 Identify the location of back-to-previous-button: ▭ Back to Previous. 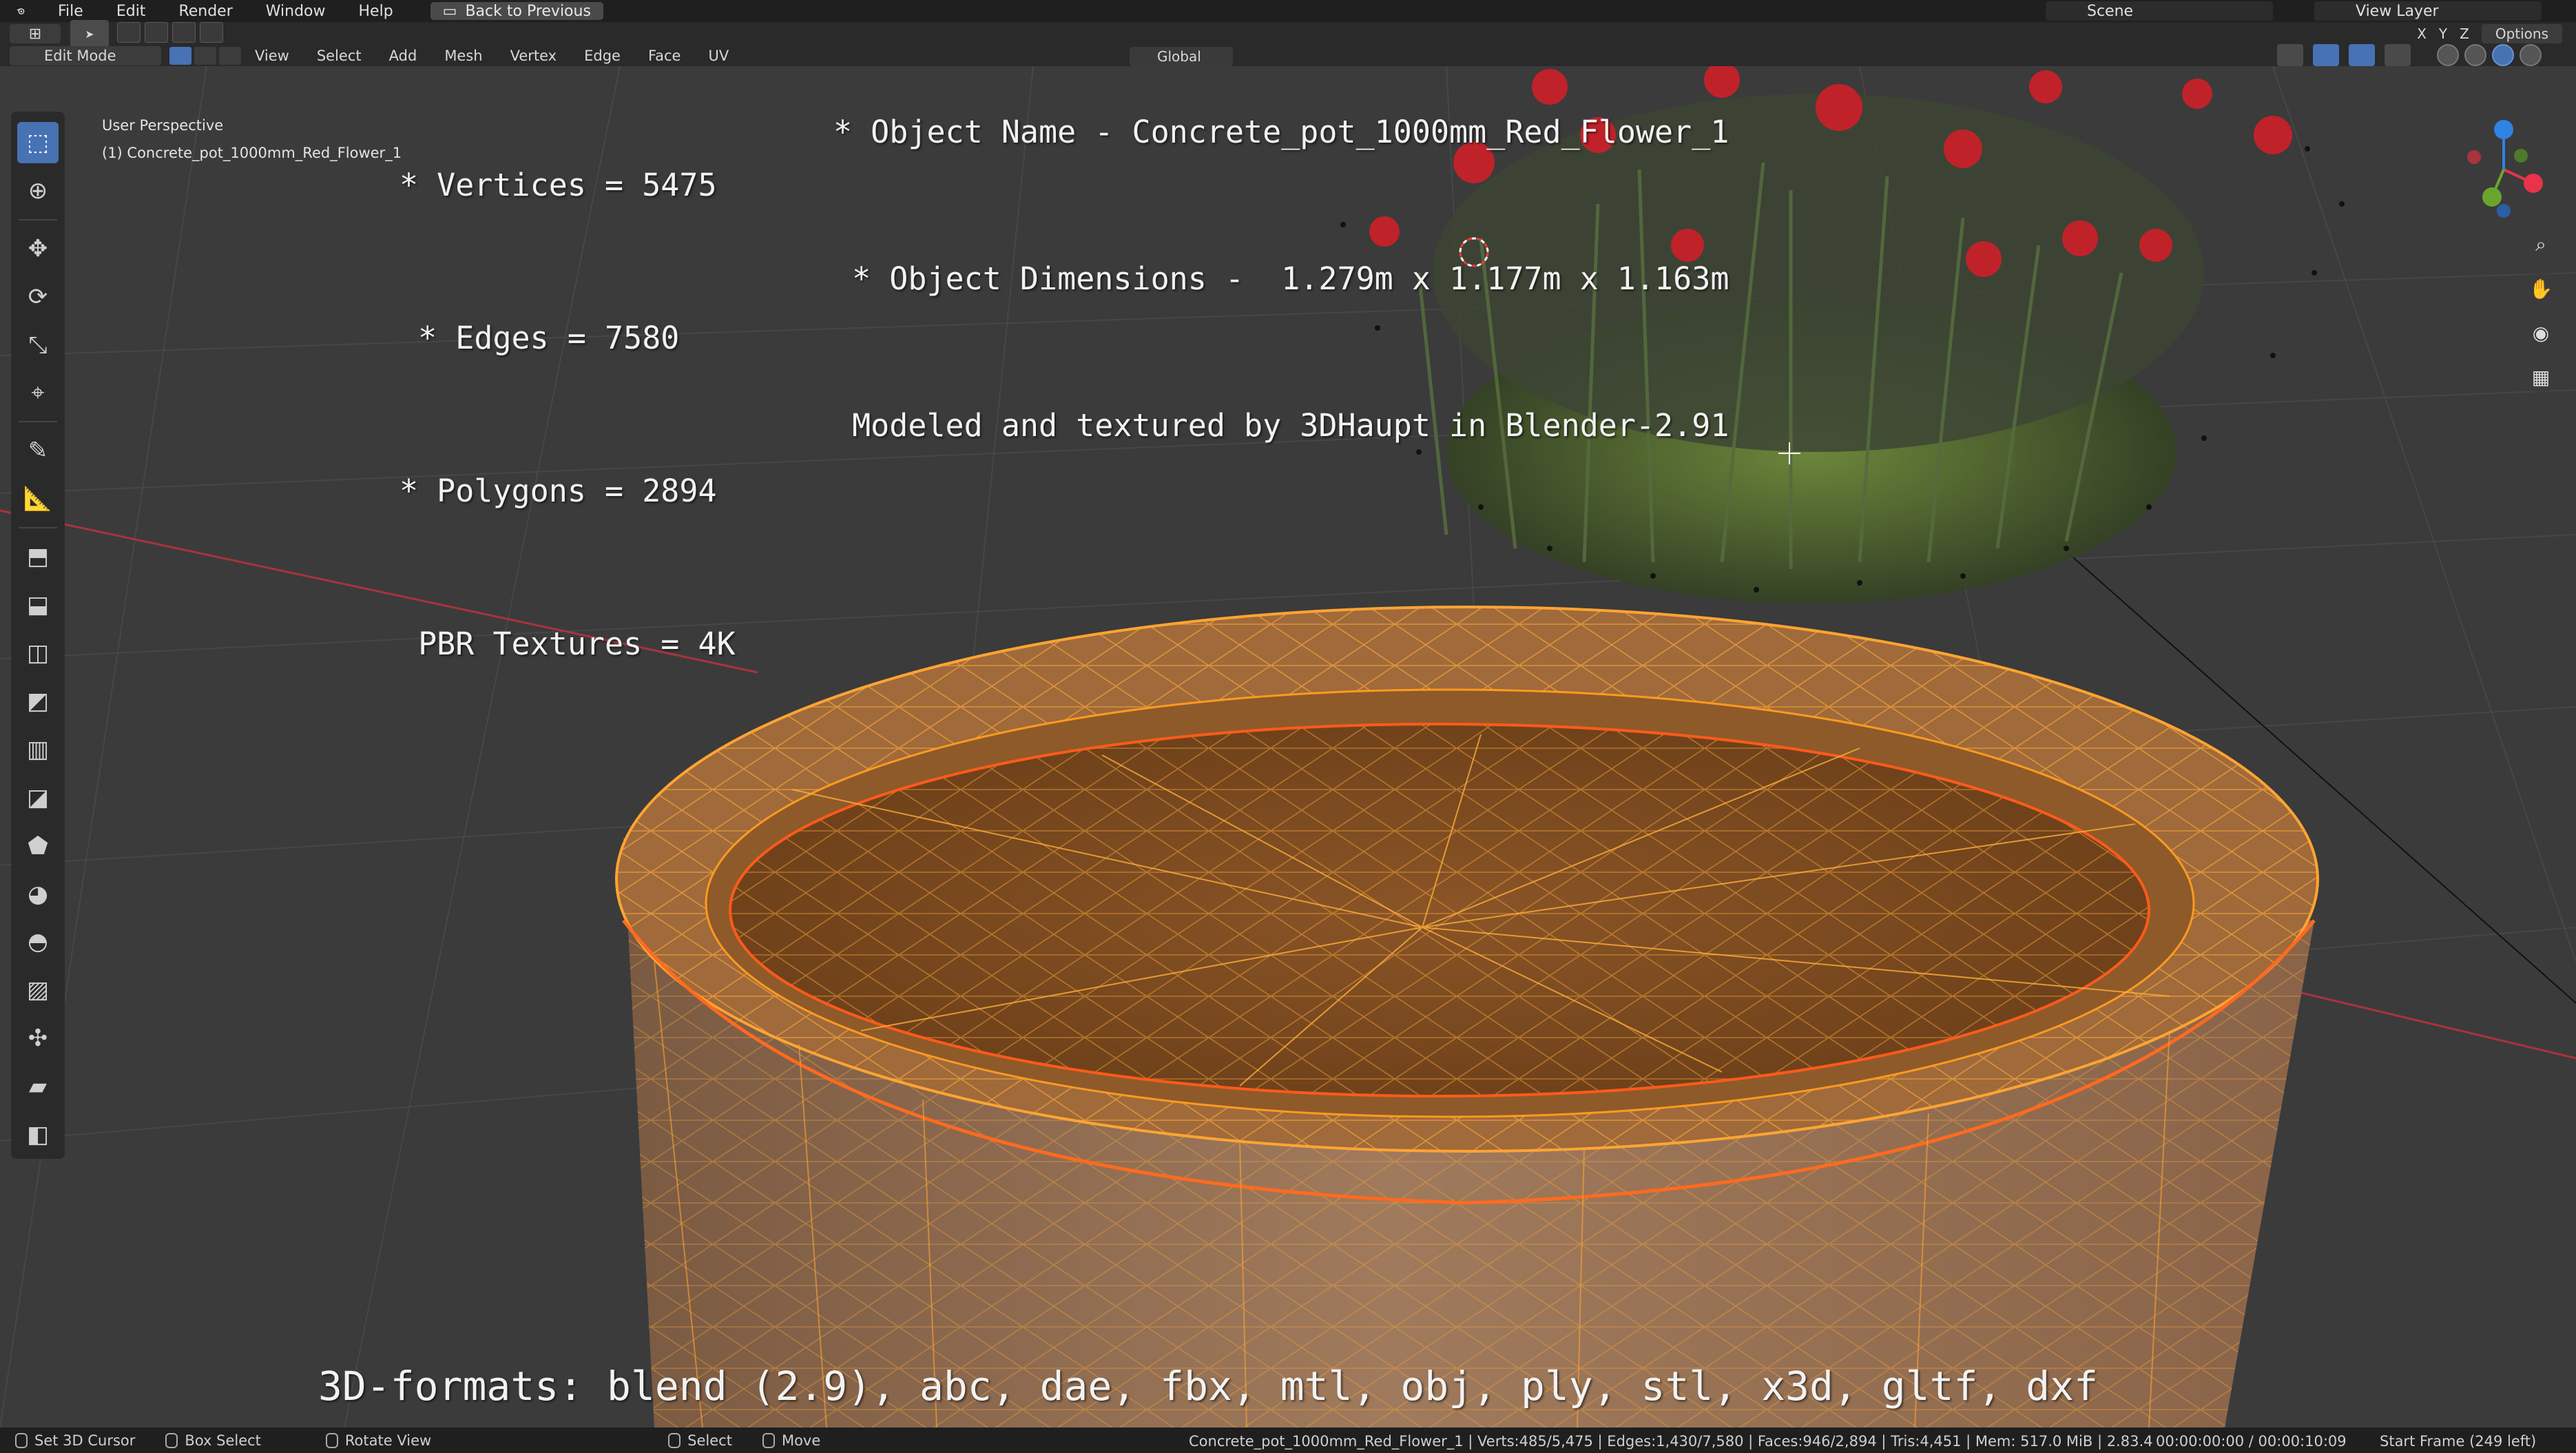
(516, 11).